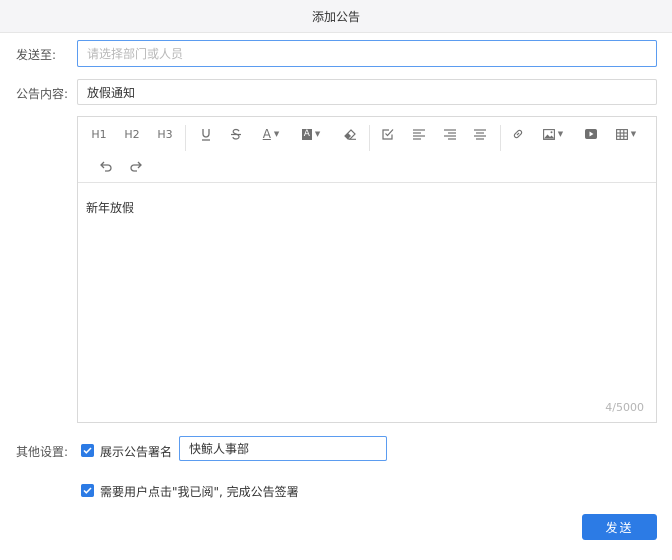 This screenshot has height=560, width=672. Describe the element at coordinates (136, 452) in the screenshot. I see `show-signature-label: 展示公告署名` at that location.